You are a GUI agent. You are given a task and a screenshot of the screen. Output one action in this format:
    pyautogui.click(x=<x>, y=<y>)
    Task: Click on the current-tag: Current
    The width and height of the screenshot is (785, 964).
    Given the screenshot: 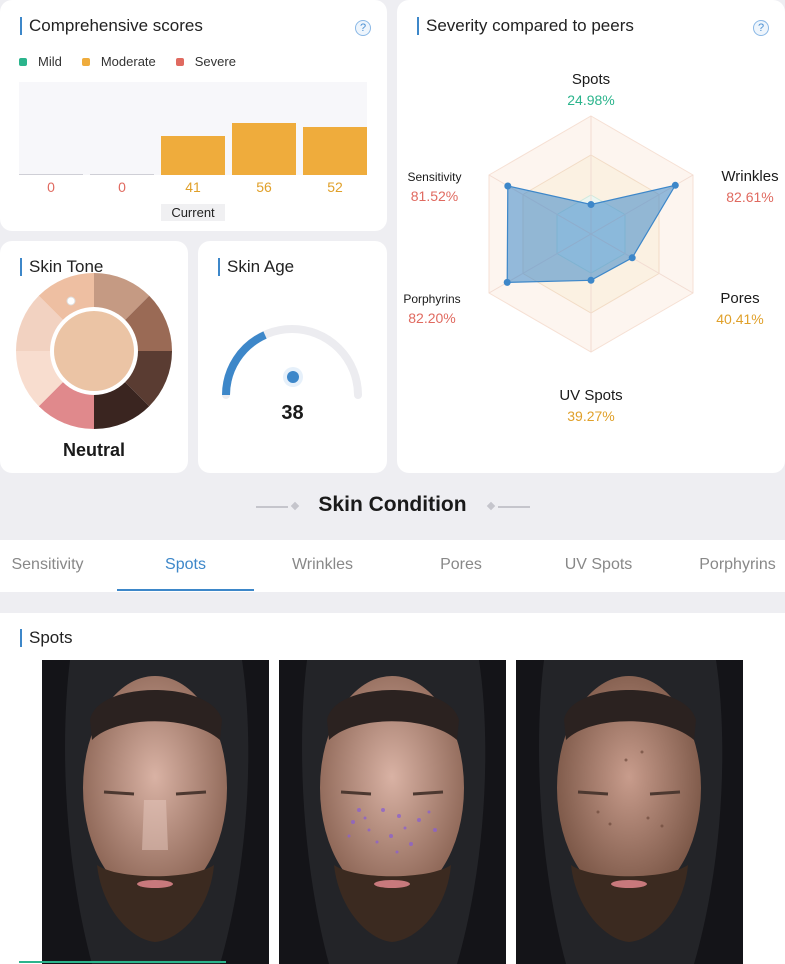 What is the action you would take?
    pyautogui.click(x=193, y=212)
    